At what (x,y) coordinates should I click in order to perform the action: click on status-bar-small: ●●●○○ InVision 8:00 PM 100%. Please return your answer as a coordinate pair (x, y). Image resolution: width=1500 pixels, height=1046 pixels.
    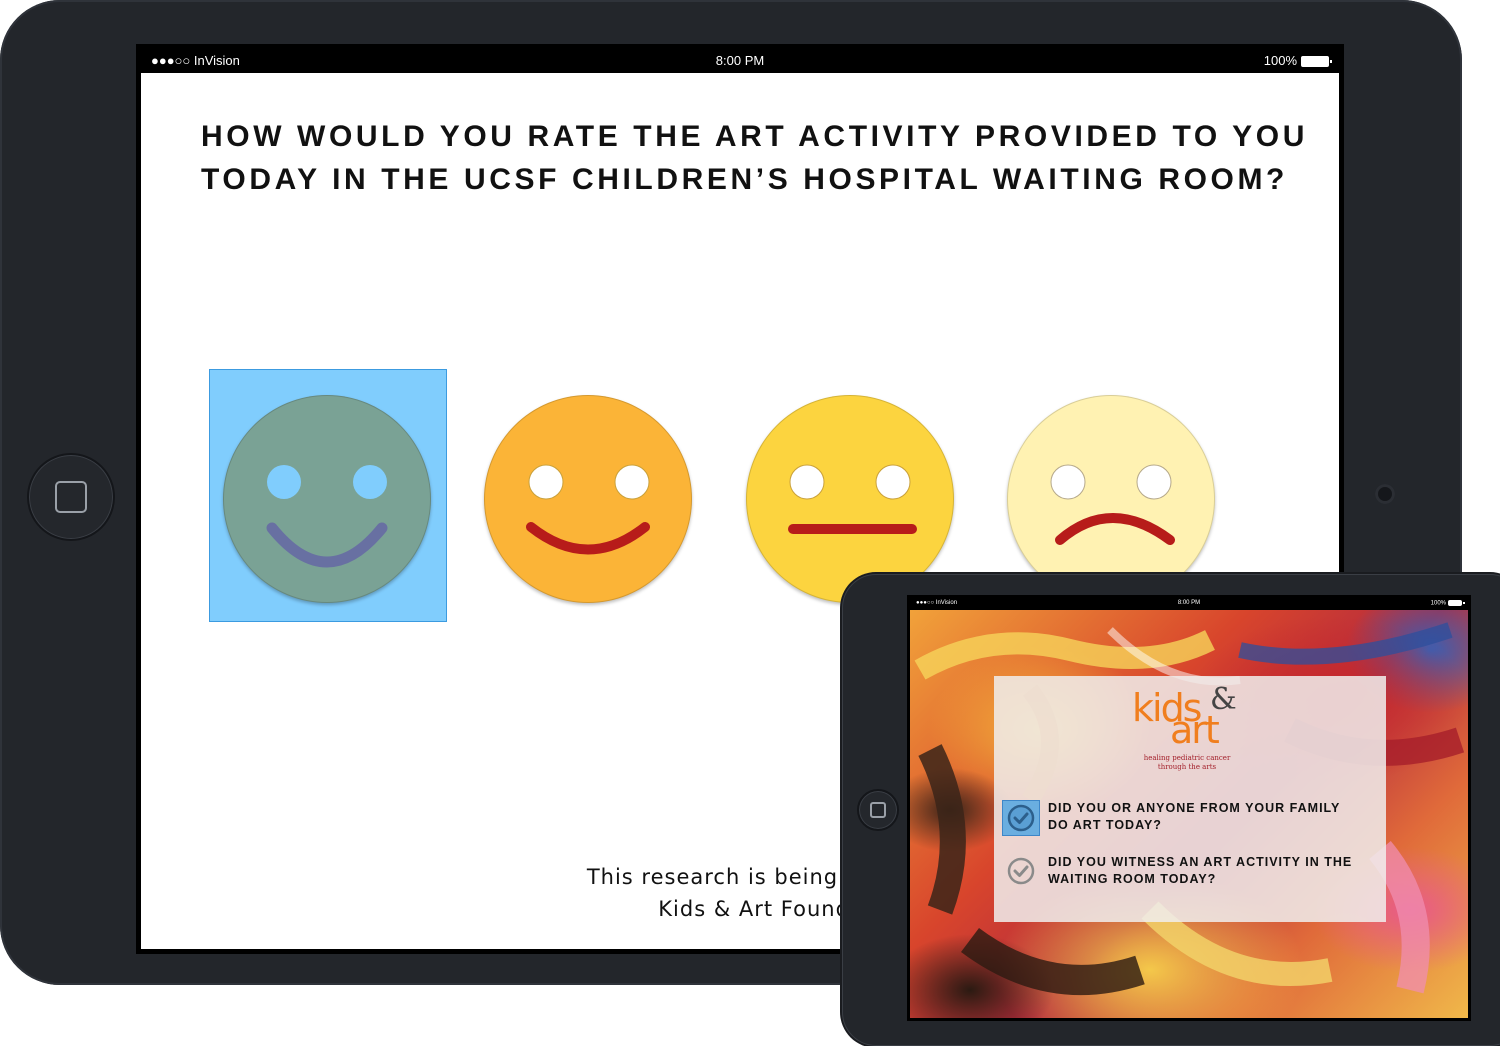
    Looking at the image, I should click on (1189, 604).